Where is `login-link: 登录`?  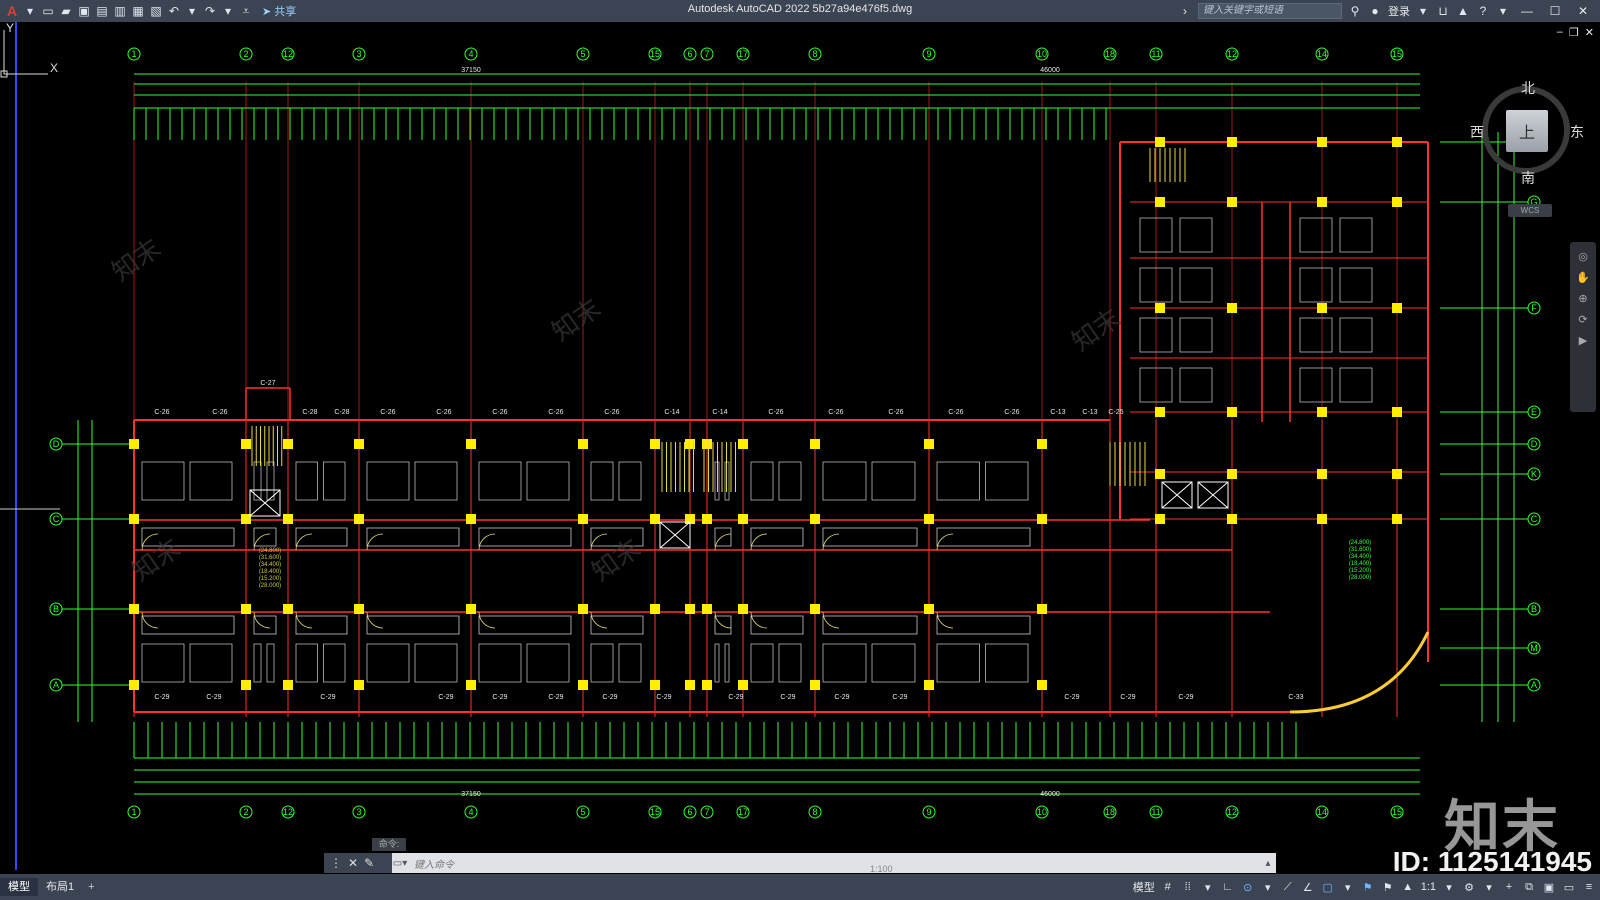 login-link: 登录 is located at coordinates (1399, 11).